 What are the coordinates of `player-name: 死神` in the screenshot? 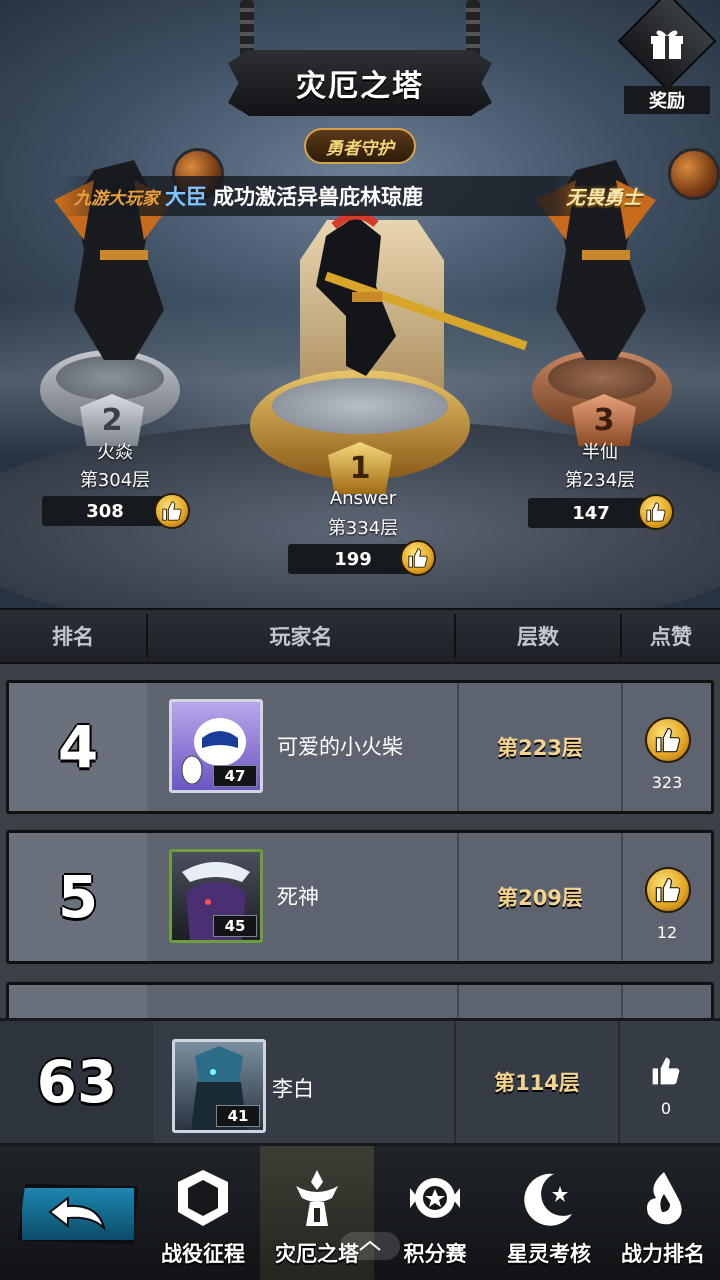 It's located at (298, 897).